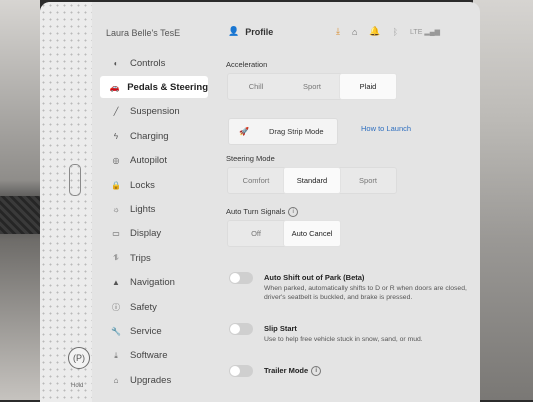  What do you see at coordinates (149, 356) in the screenshot?
I see `menu-item-label: Software` at bounding box center [149, 356].